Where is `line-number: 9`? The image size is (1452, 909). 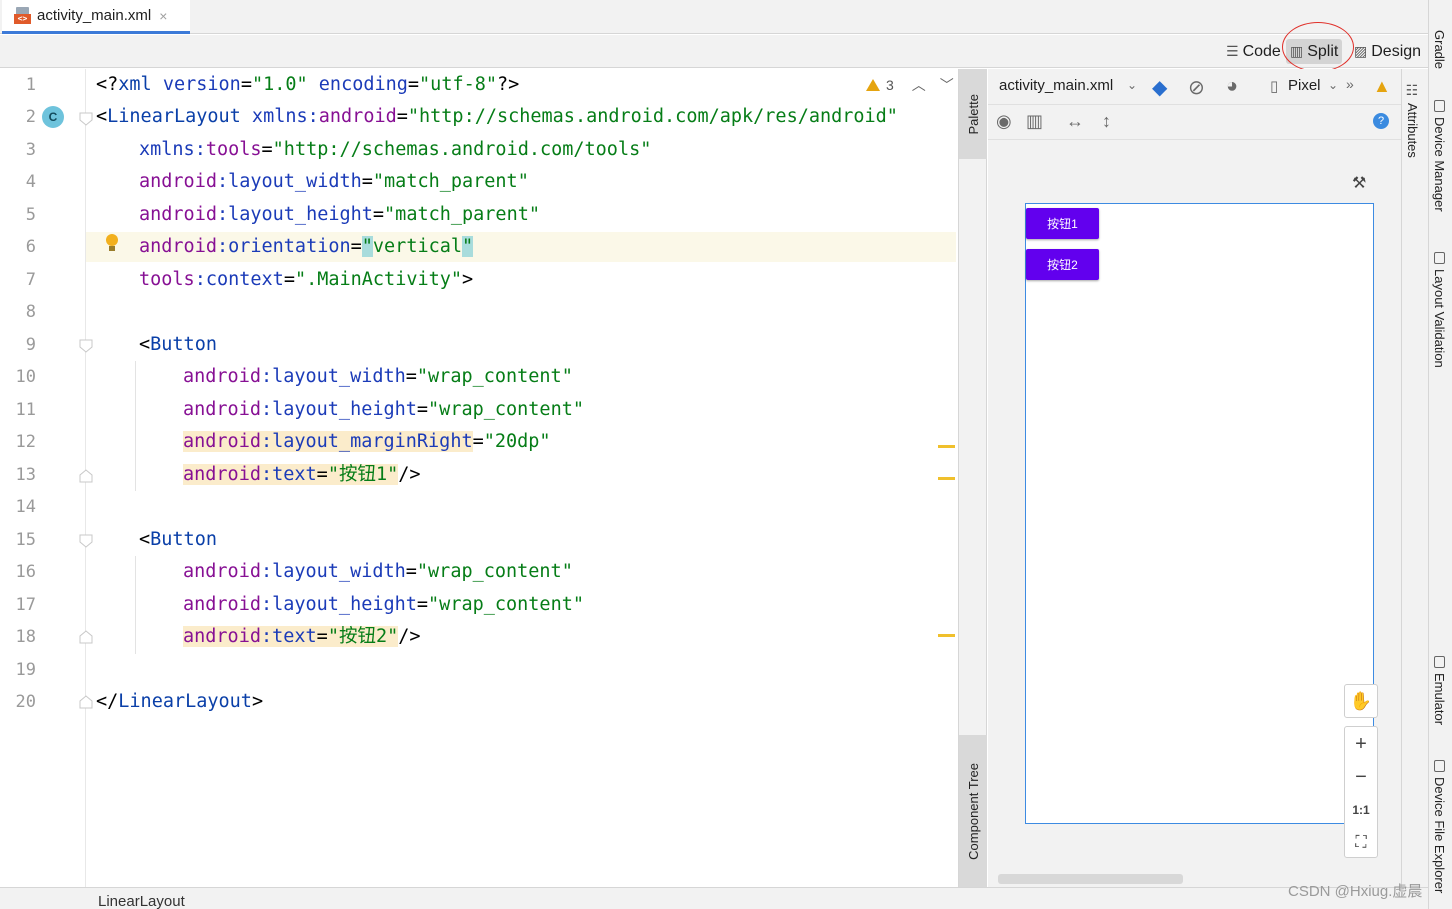 line-number: 9 is located at coordinates (30, 345).